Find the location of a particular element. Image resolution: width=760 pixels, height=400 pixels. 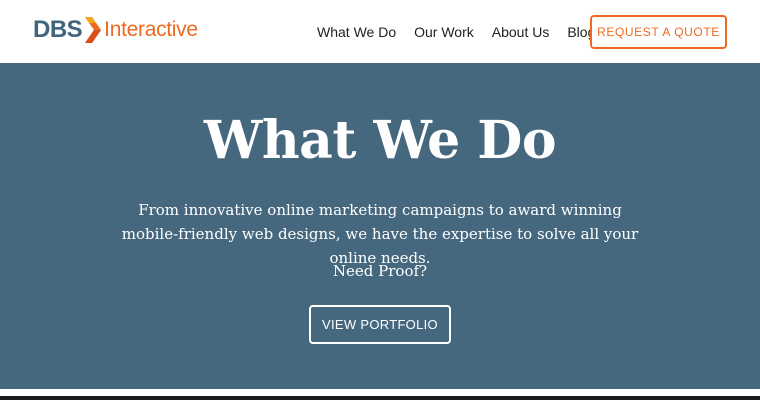

logo-secondary-text: Interactive is located at coordinates (151, 29).